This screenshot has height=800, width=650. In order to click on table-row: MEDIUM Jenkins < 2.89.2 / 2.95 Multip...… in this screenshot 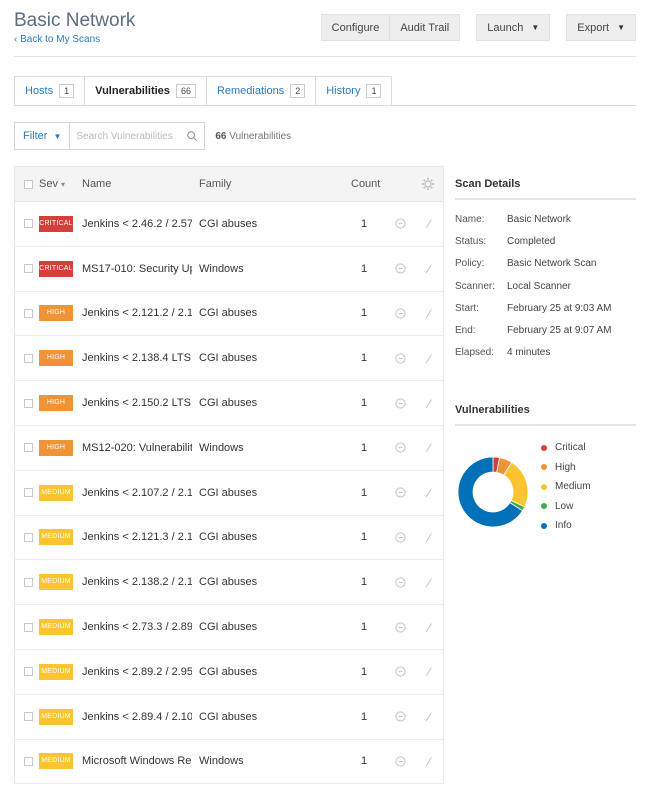, I will do `click(229, 672)`.